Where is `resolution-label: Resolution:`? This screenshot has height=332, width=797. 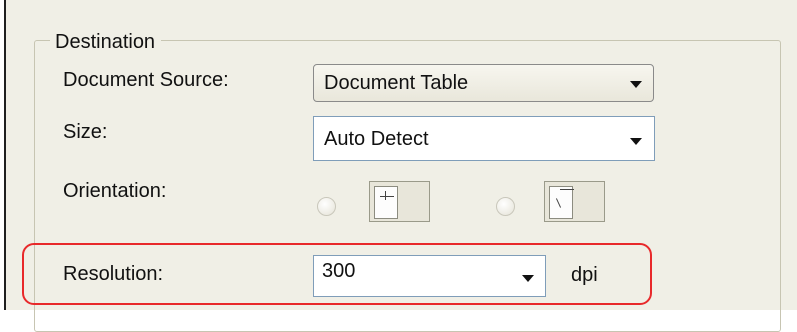
resolution-label: Resolution: is located at coordinates (113, 274).